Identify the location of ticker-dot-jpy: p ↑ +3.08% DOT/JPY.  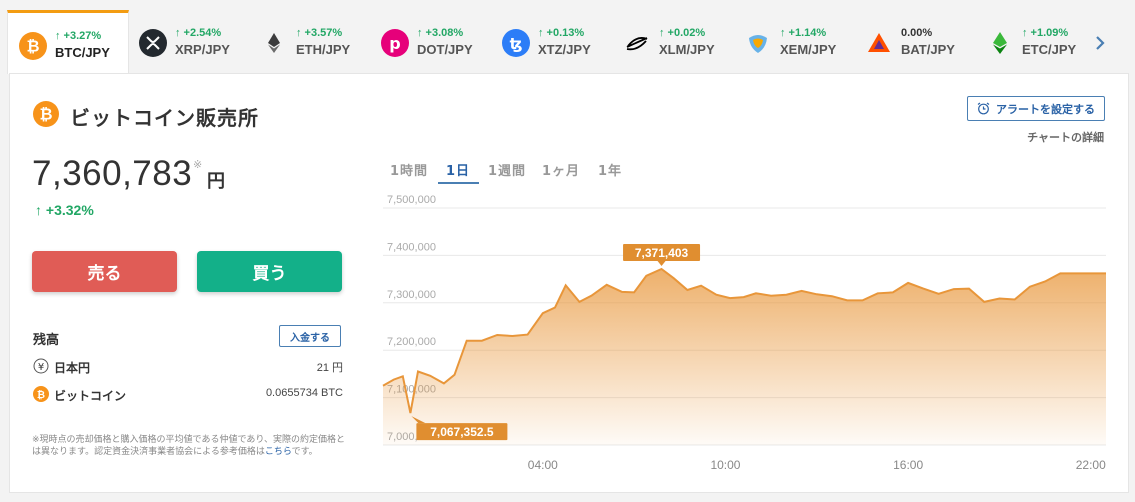
(431, 41).